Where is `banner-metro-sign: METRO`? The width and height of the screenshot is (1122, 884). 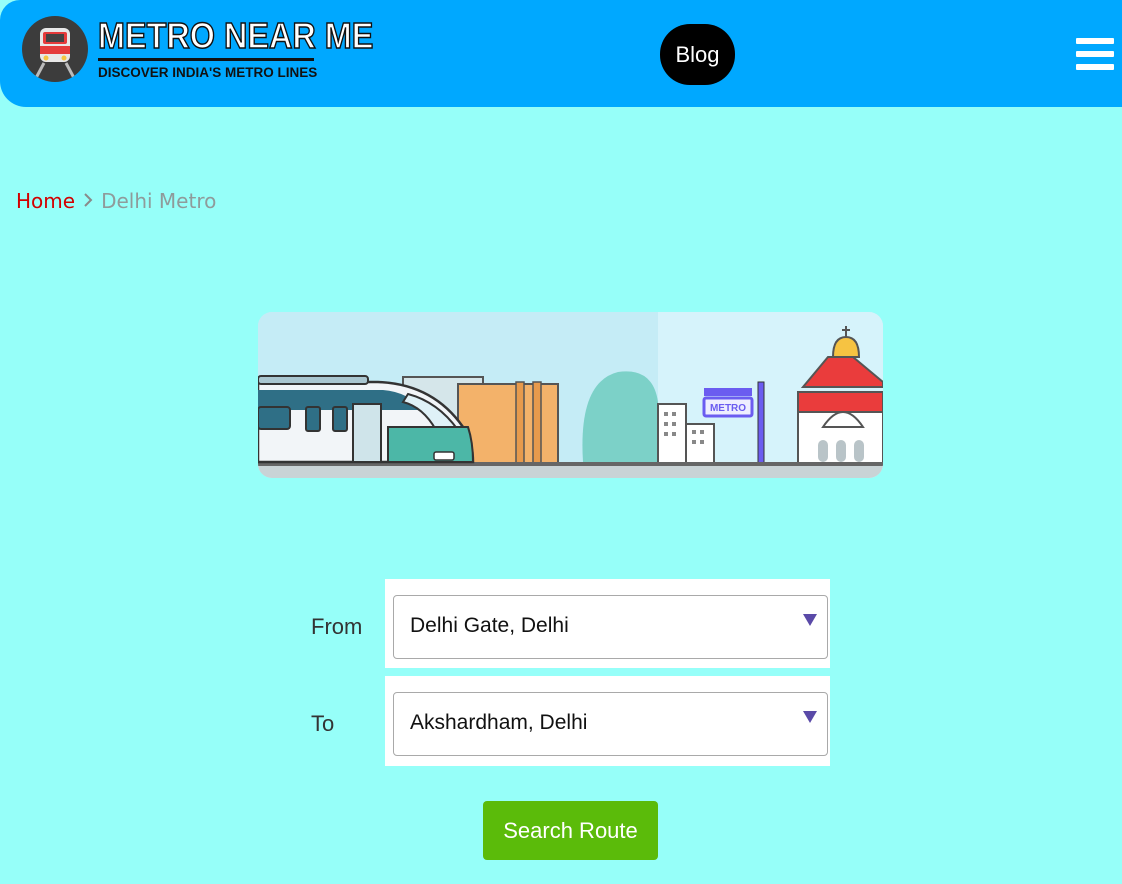 banner-metro-sign: METRO is located at coordinates (728, 408).